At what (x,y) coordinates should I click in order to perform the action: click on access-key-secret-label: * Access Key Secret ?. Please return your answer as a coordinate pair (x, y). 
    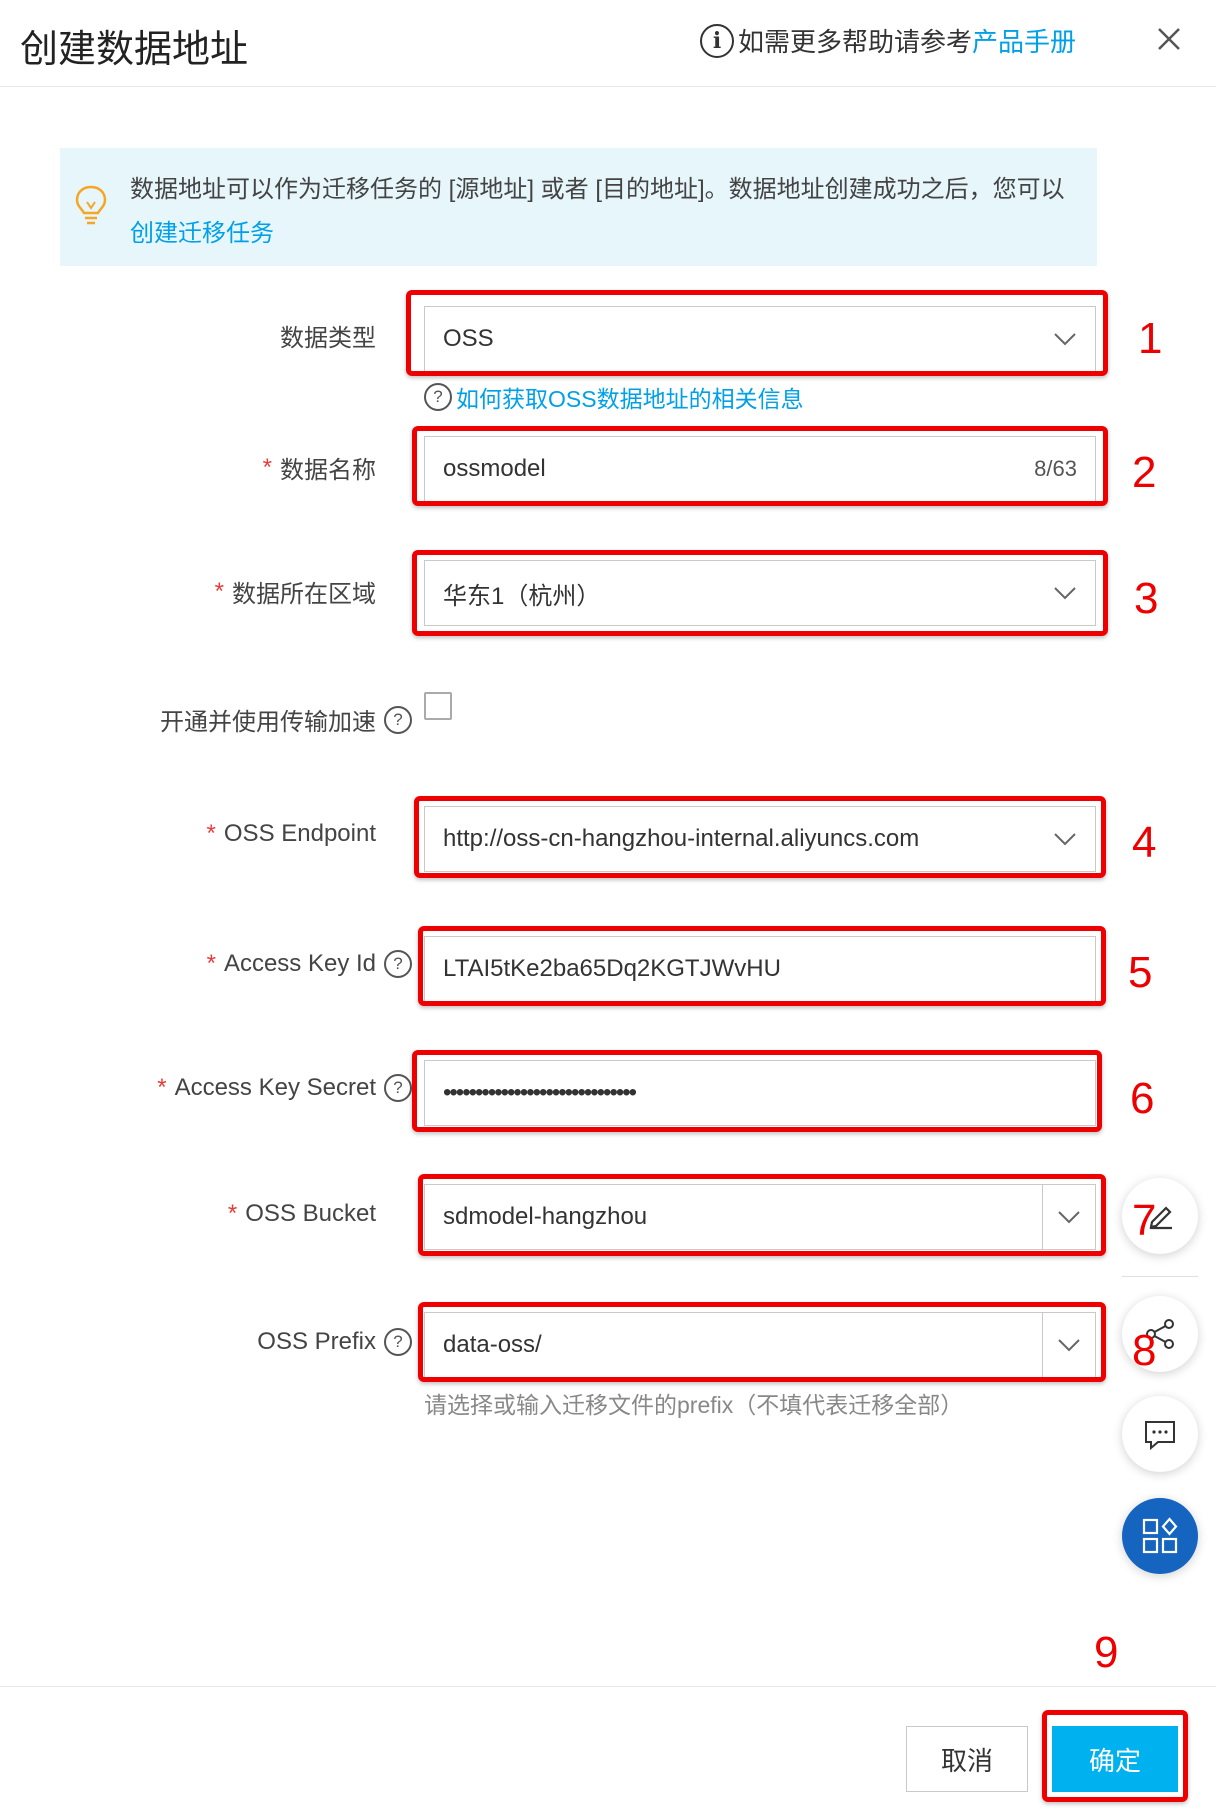
    Looking at the image, I should click on (284, 1088).